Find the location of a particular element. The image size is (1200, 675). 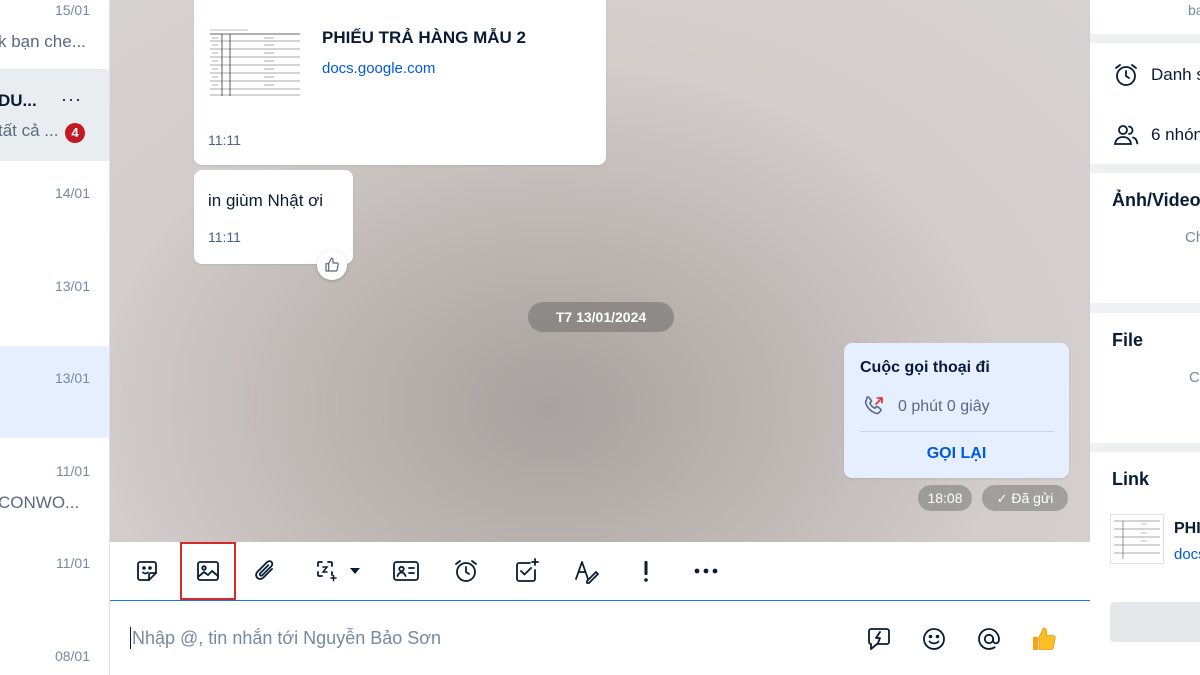

divider is located at coordinates (957, 431).